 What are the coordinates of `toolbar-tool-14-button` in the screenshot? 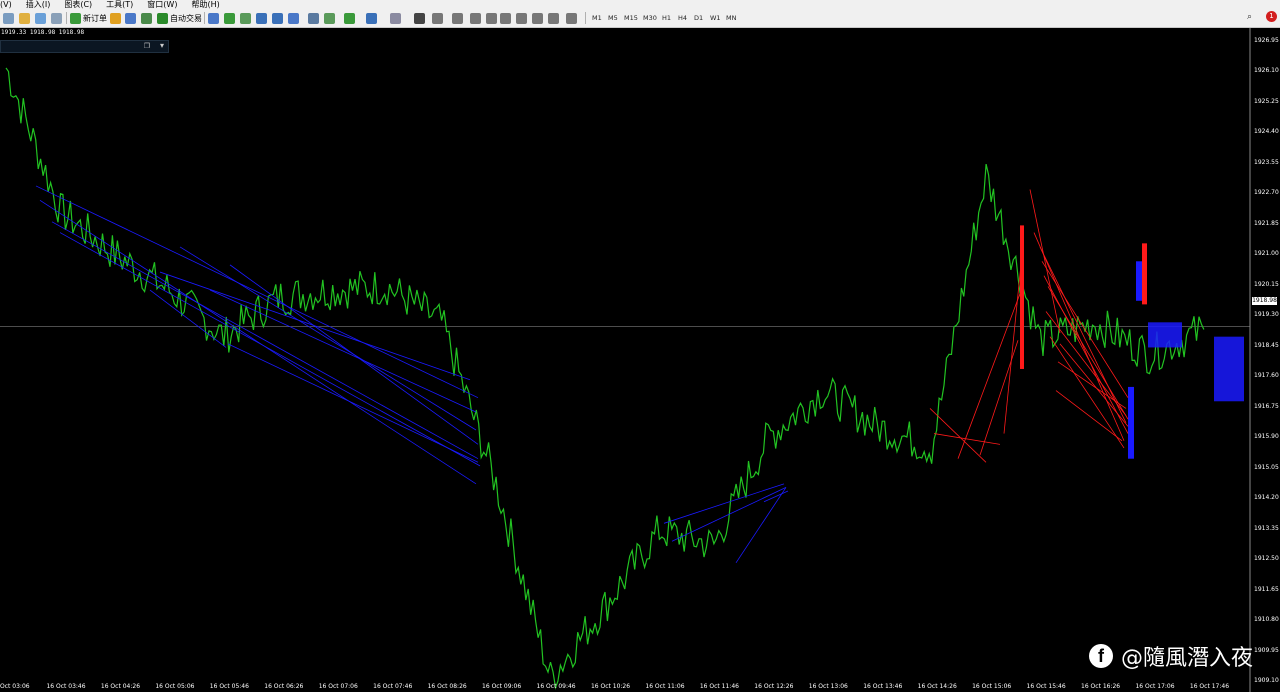 It's located at (475, 18).